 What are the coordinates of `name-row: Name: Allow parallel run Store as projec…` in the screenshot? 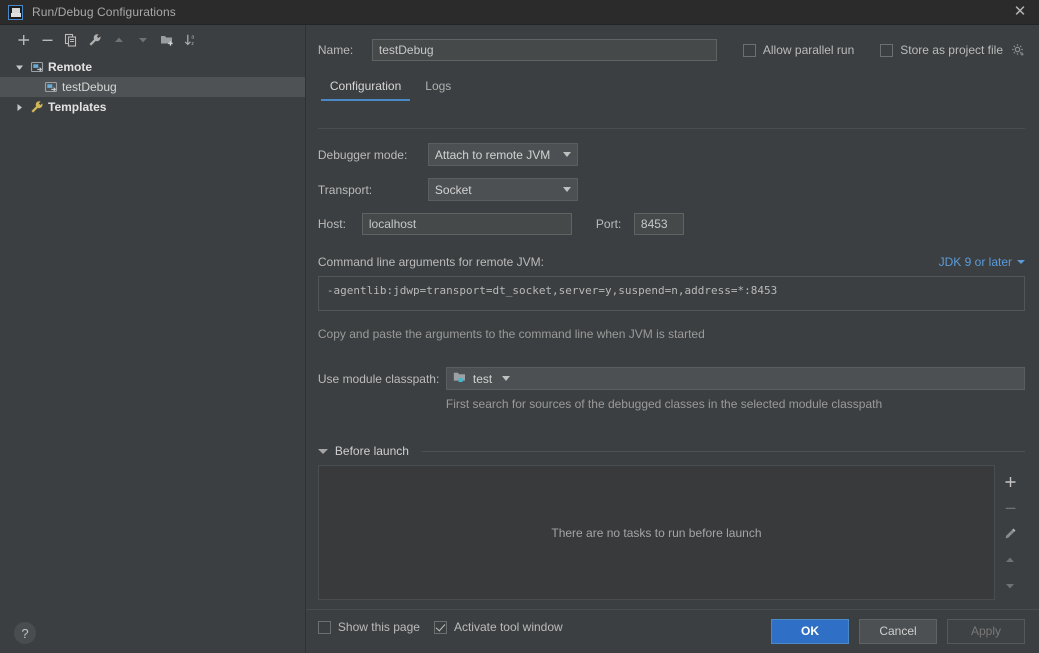 It's located at (672, 43).